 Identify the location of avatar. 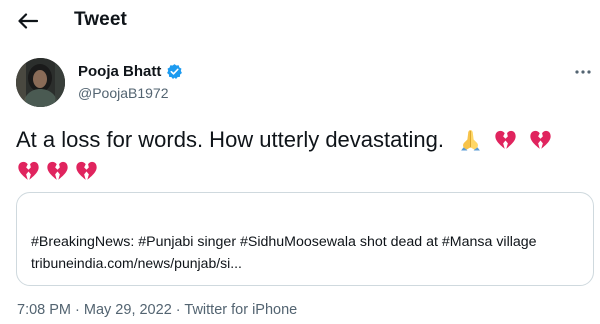
(40, 82).